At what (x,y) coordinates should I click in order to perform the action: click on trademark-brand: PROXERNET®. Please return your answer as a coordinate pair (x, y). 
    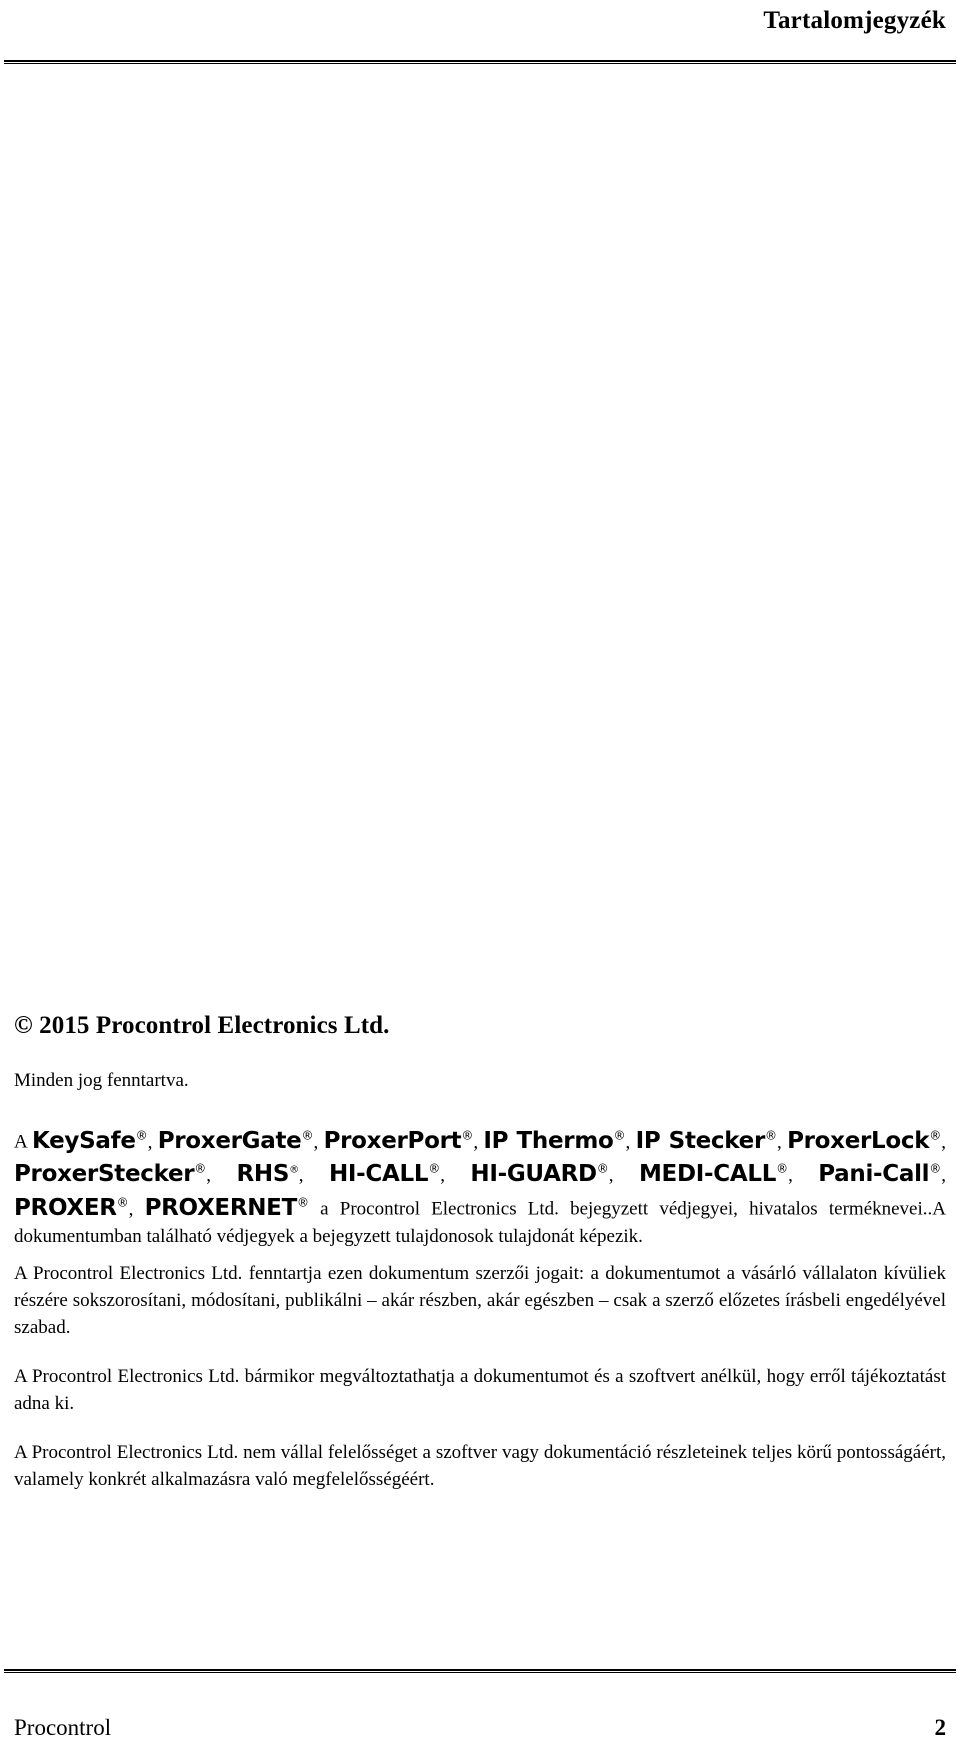
    Looking at the image, I should click on (227, 1208).